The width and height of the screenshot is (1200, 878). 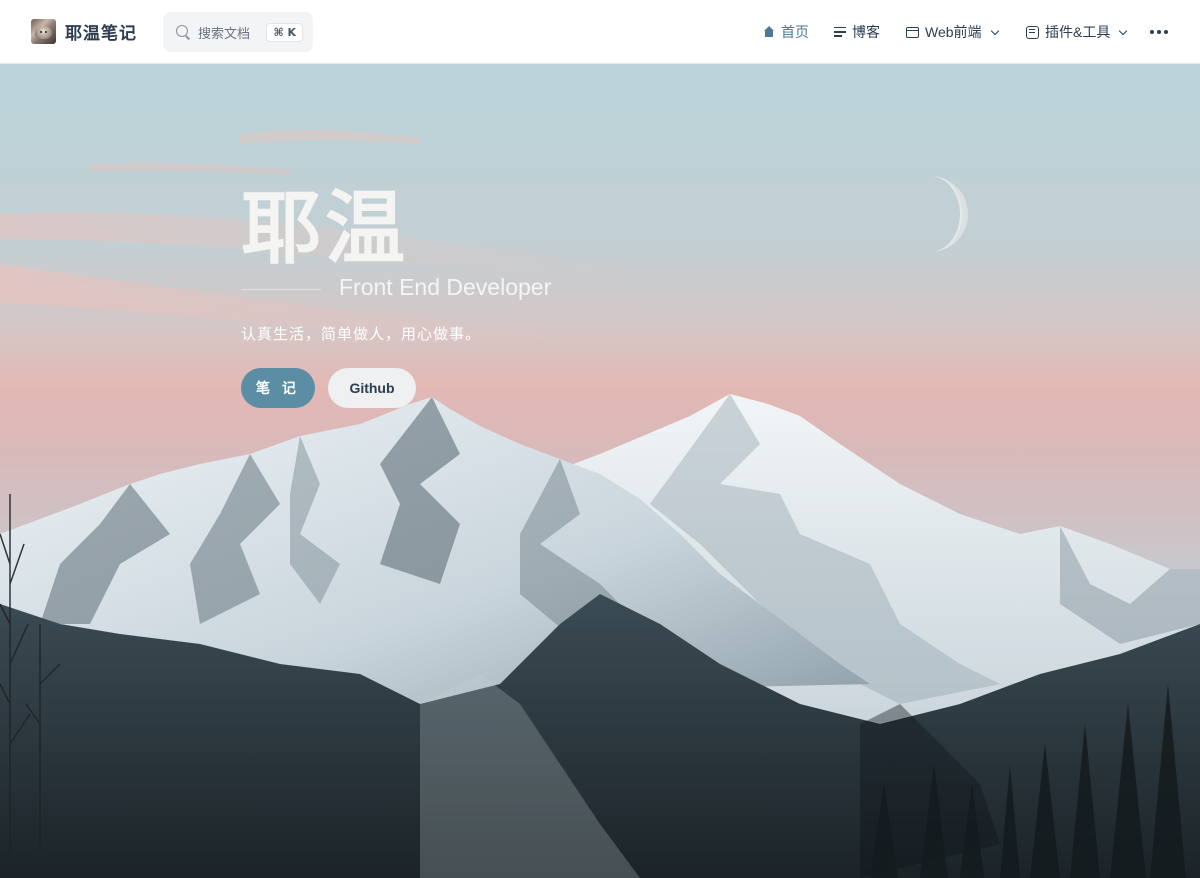 What do you see at coordinates (866, 32) in the screenshot?
I see `nav-item-label: 博客` at bounding box center [866, 32].